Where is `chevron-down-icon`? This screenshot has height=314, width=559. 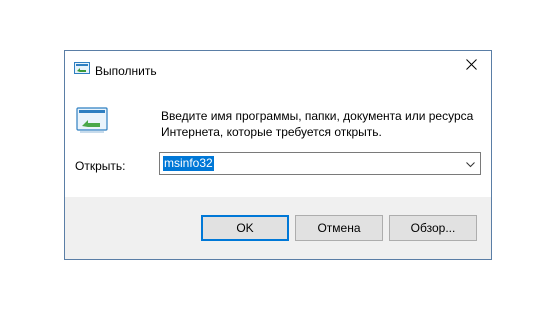 chevron-down-icon is located at coordinates (470, 164).